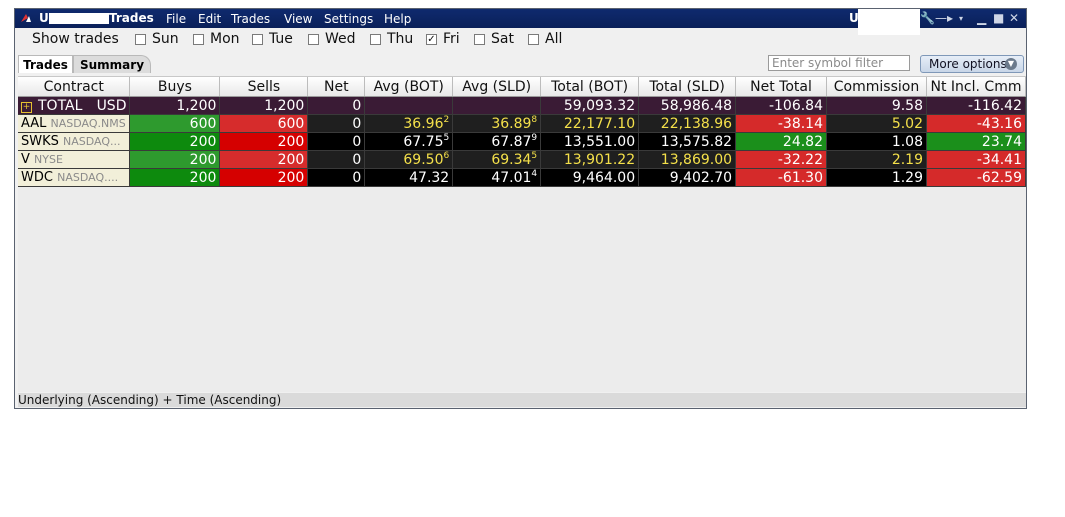 Image resolution: width=1065 pixels, height=517 pixels. What do you see at coordinates (781, 159) in the screenshot?
I see `net-total-cell: -32.22` at bounding box center [781, 159].